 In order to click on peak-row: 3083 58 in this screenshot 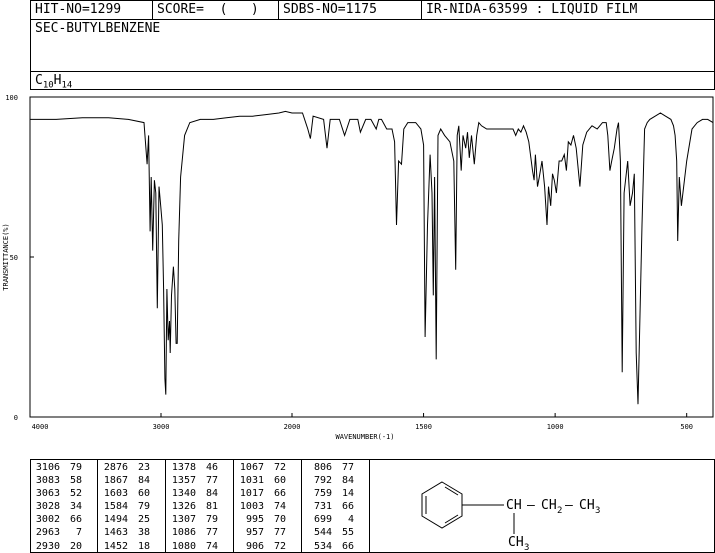, I will do `click(63, 480)`.